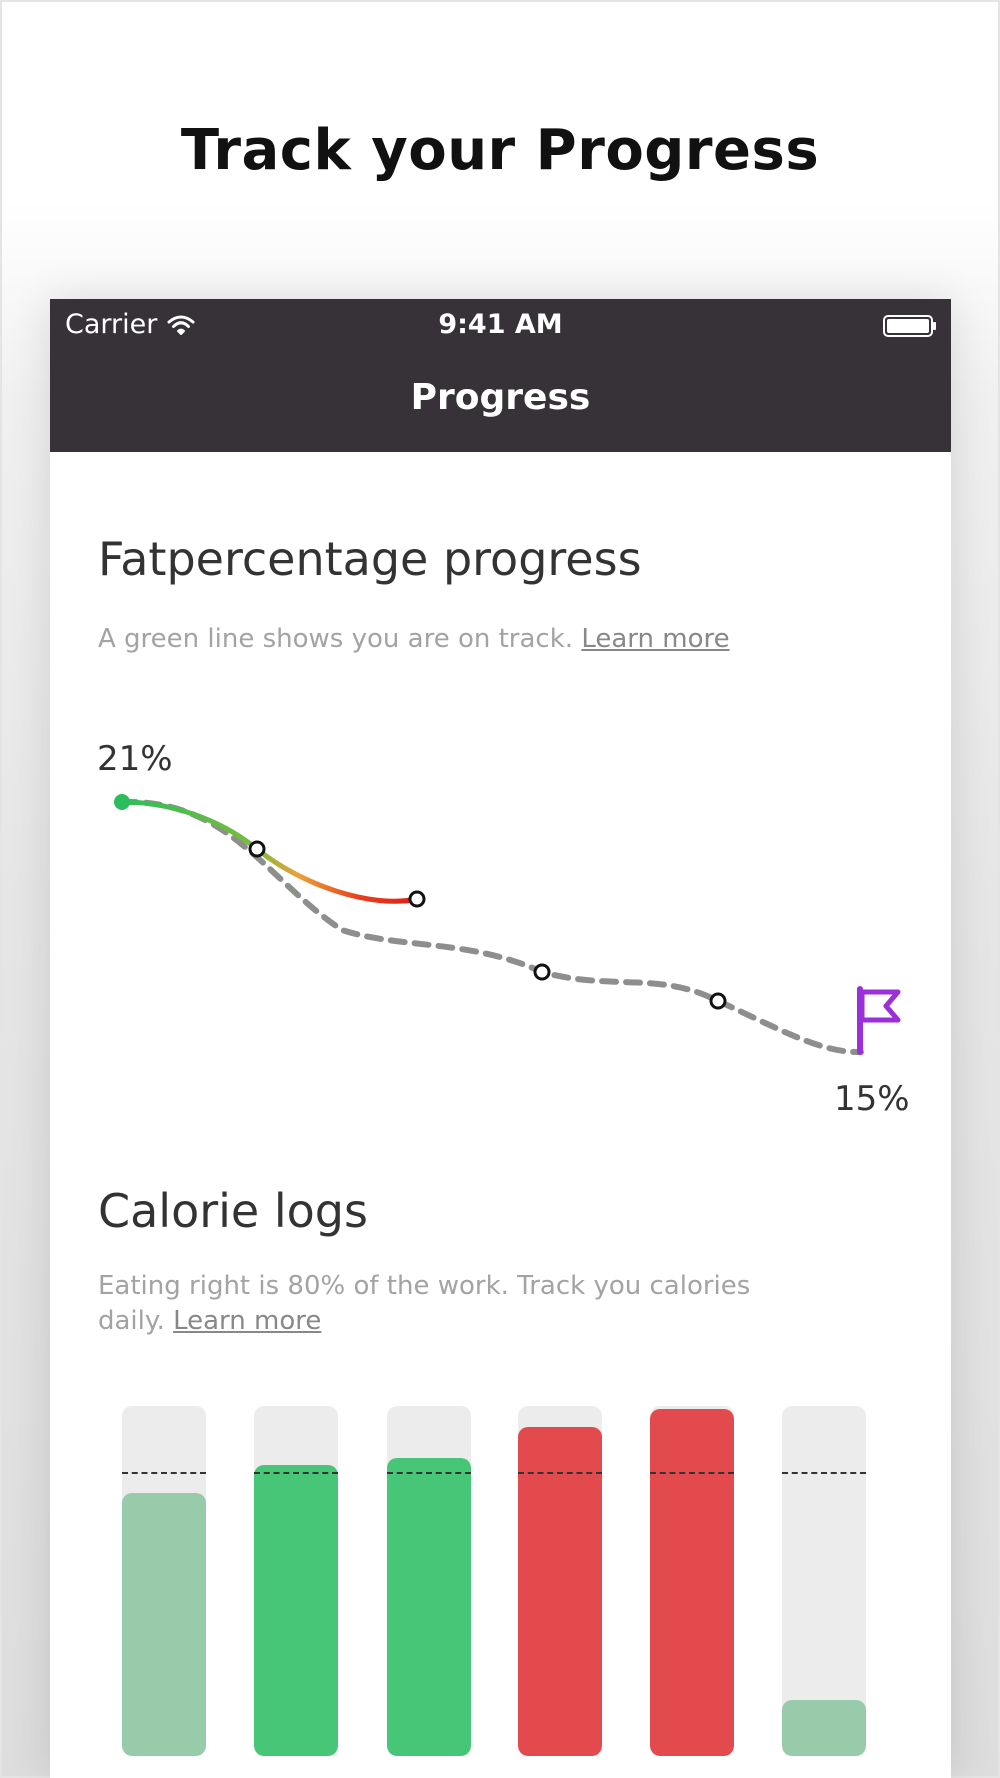  I want to click on fat-progress-chart, so click(507, 925).